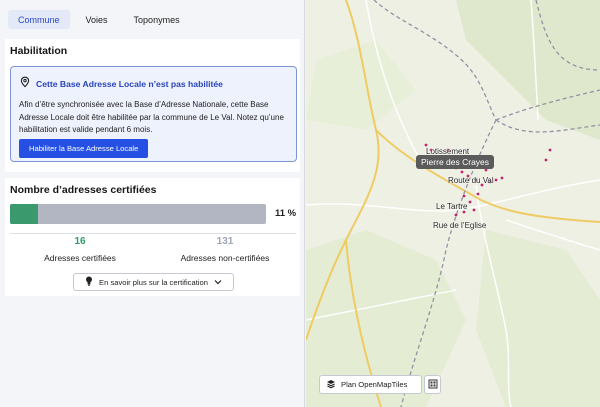  I want to click on grid-icon, so click(433, 385).